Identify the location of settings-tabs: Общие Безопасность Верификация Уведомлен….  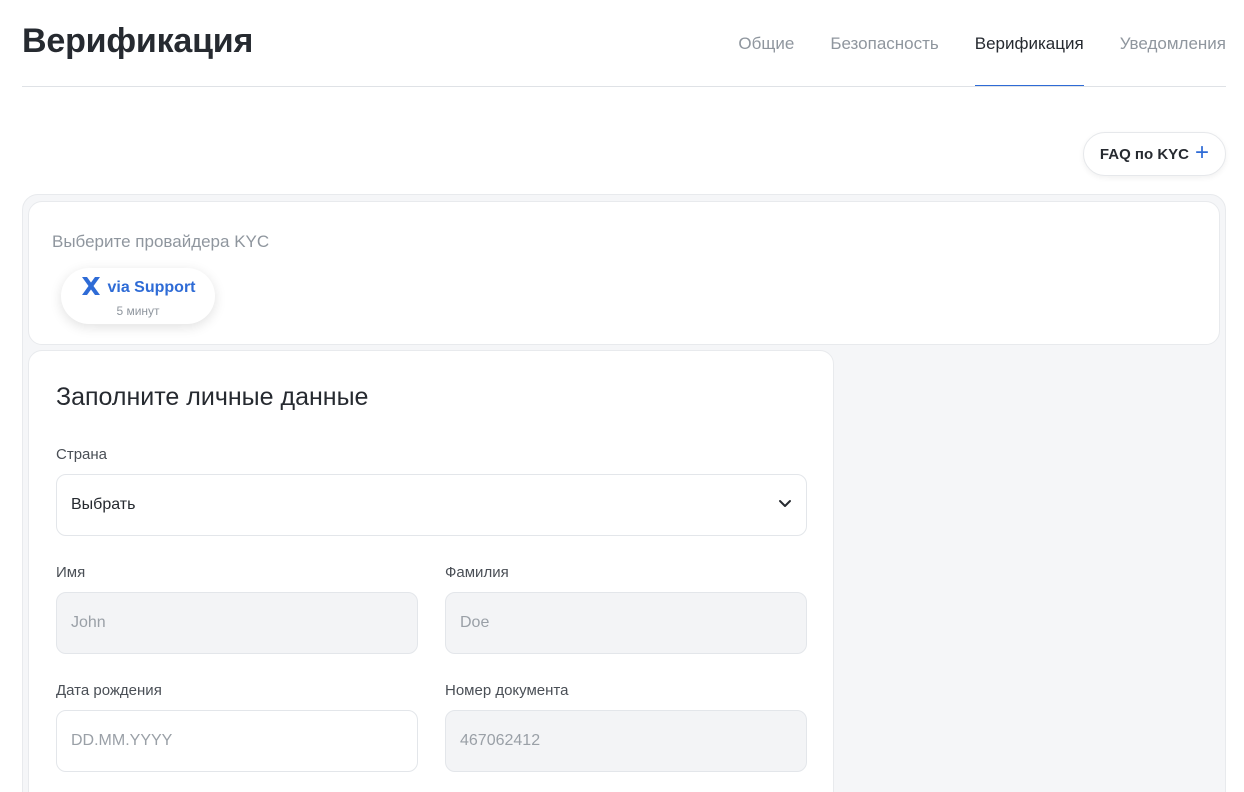
(982, 44).